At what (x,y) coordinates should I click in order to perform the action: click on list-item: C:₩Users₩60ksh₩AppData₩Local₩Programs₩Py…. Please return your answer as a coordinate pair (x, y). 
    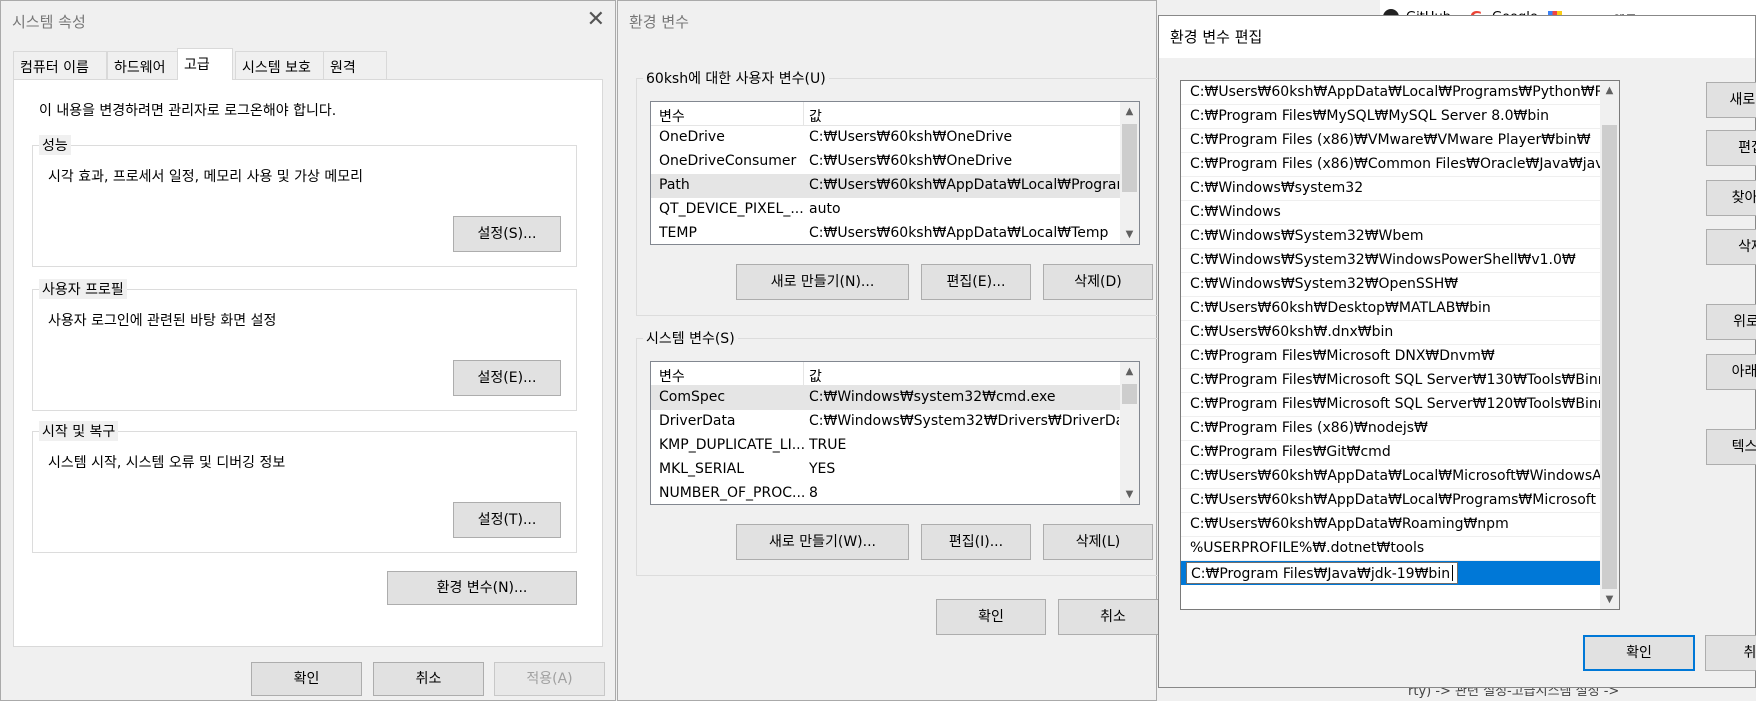
    Looking at the image, I should click on (1400, 93).